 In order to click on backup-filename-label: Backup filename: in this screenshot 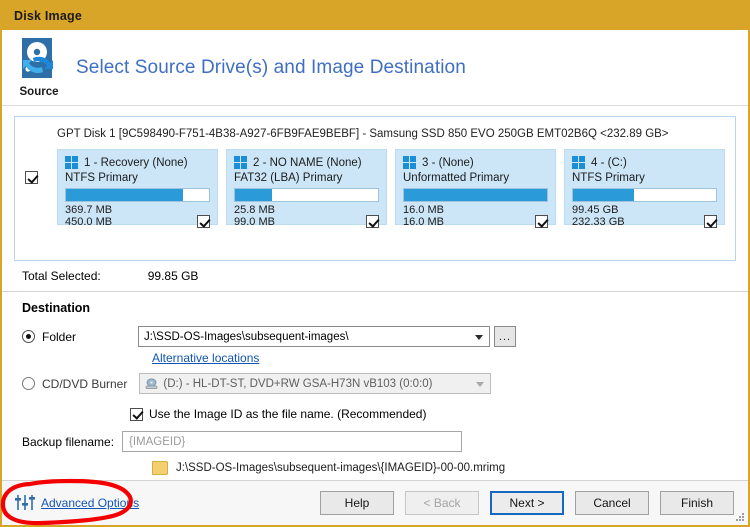, I will do `click(68, 441)`.